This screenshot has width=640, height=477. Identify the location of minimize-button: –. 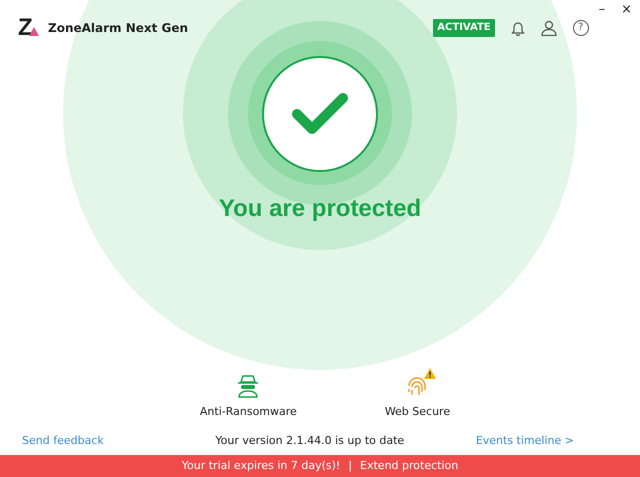
(602, 9).